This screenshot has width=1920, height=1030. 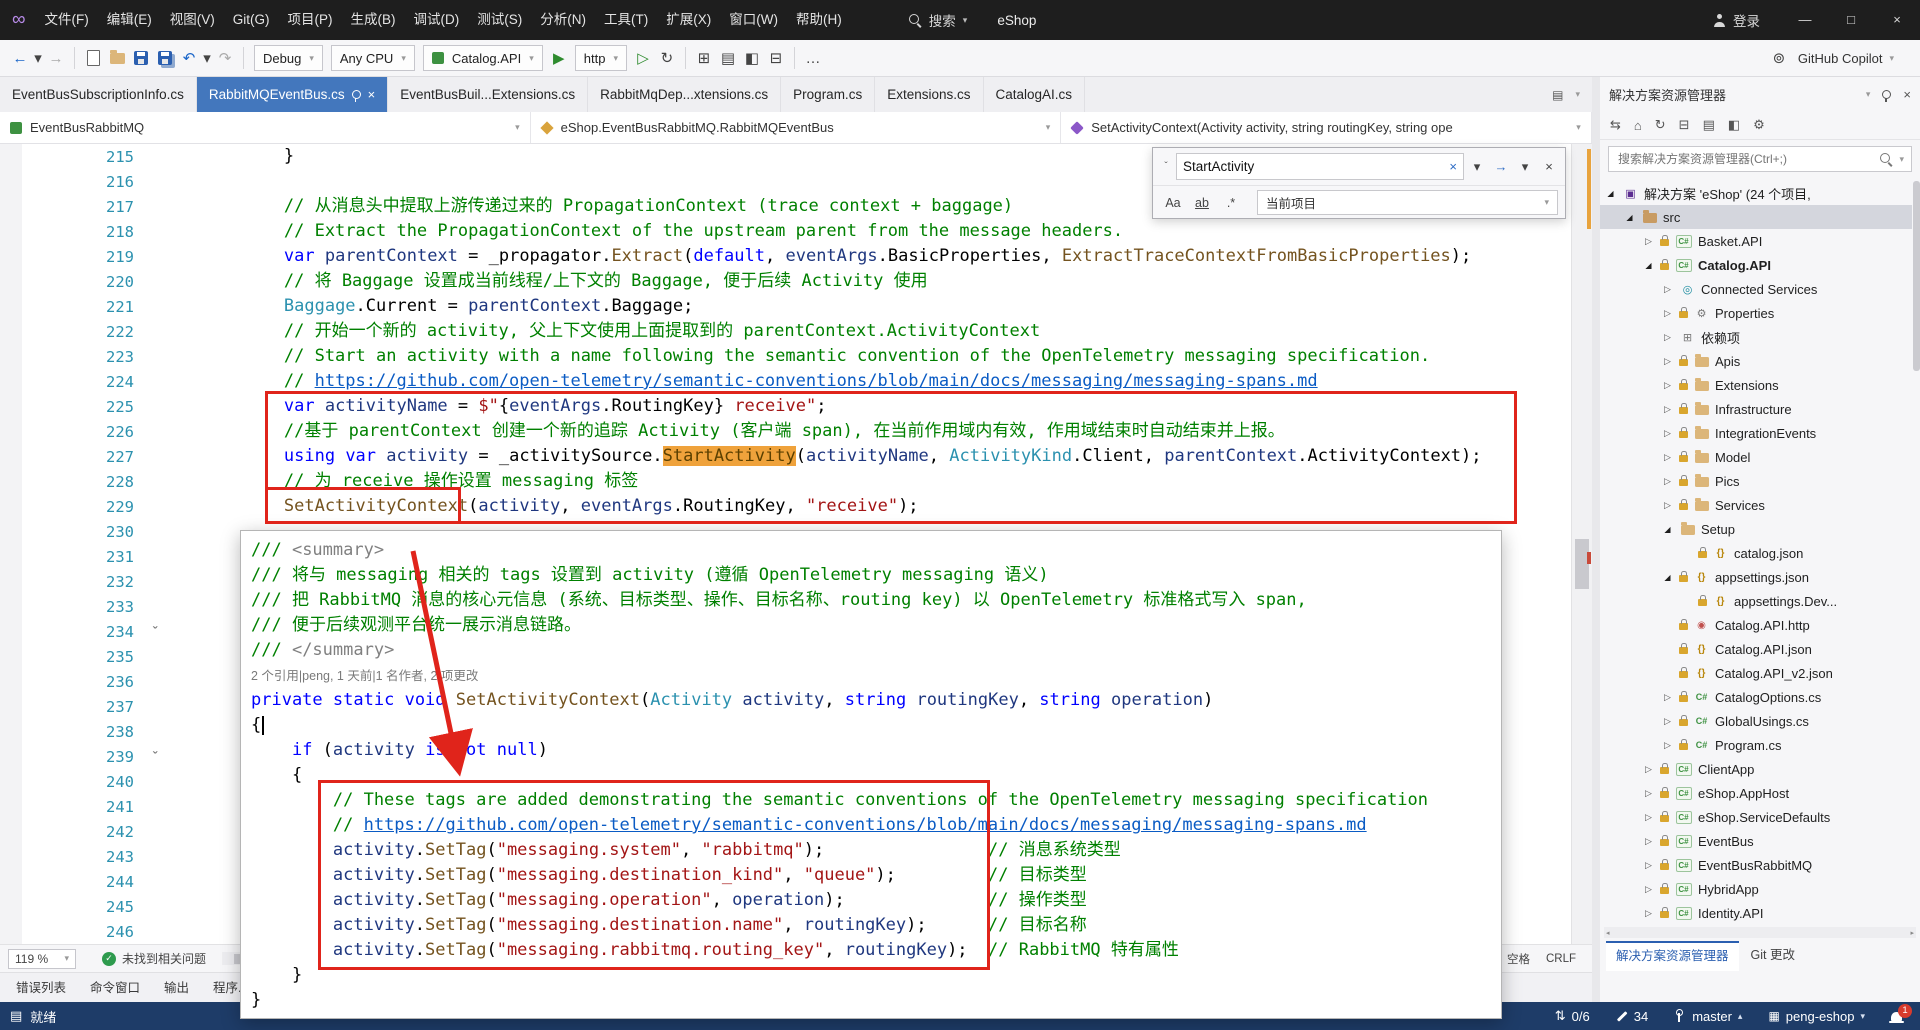 What do you see at coordinates (1477, 167) in the screenshot?
I see `find-options-dropdown: ▾` at bounding box center [1477, 167].